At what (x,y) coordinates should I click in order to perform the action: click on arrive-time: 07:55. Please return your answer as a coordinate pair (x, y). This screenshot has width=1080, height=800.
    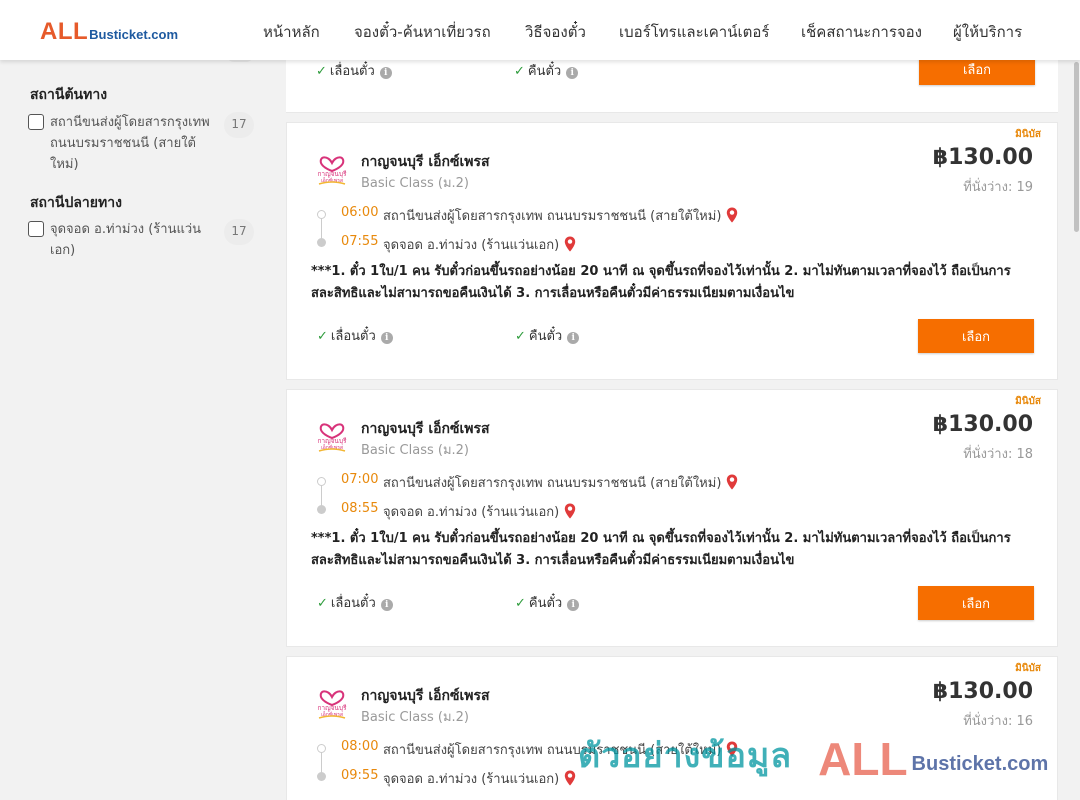
    Looking at the image, I should click on (360, 241).